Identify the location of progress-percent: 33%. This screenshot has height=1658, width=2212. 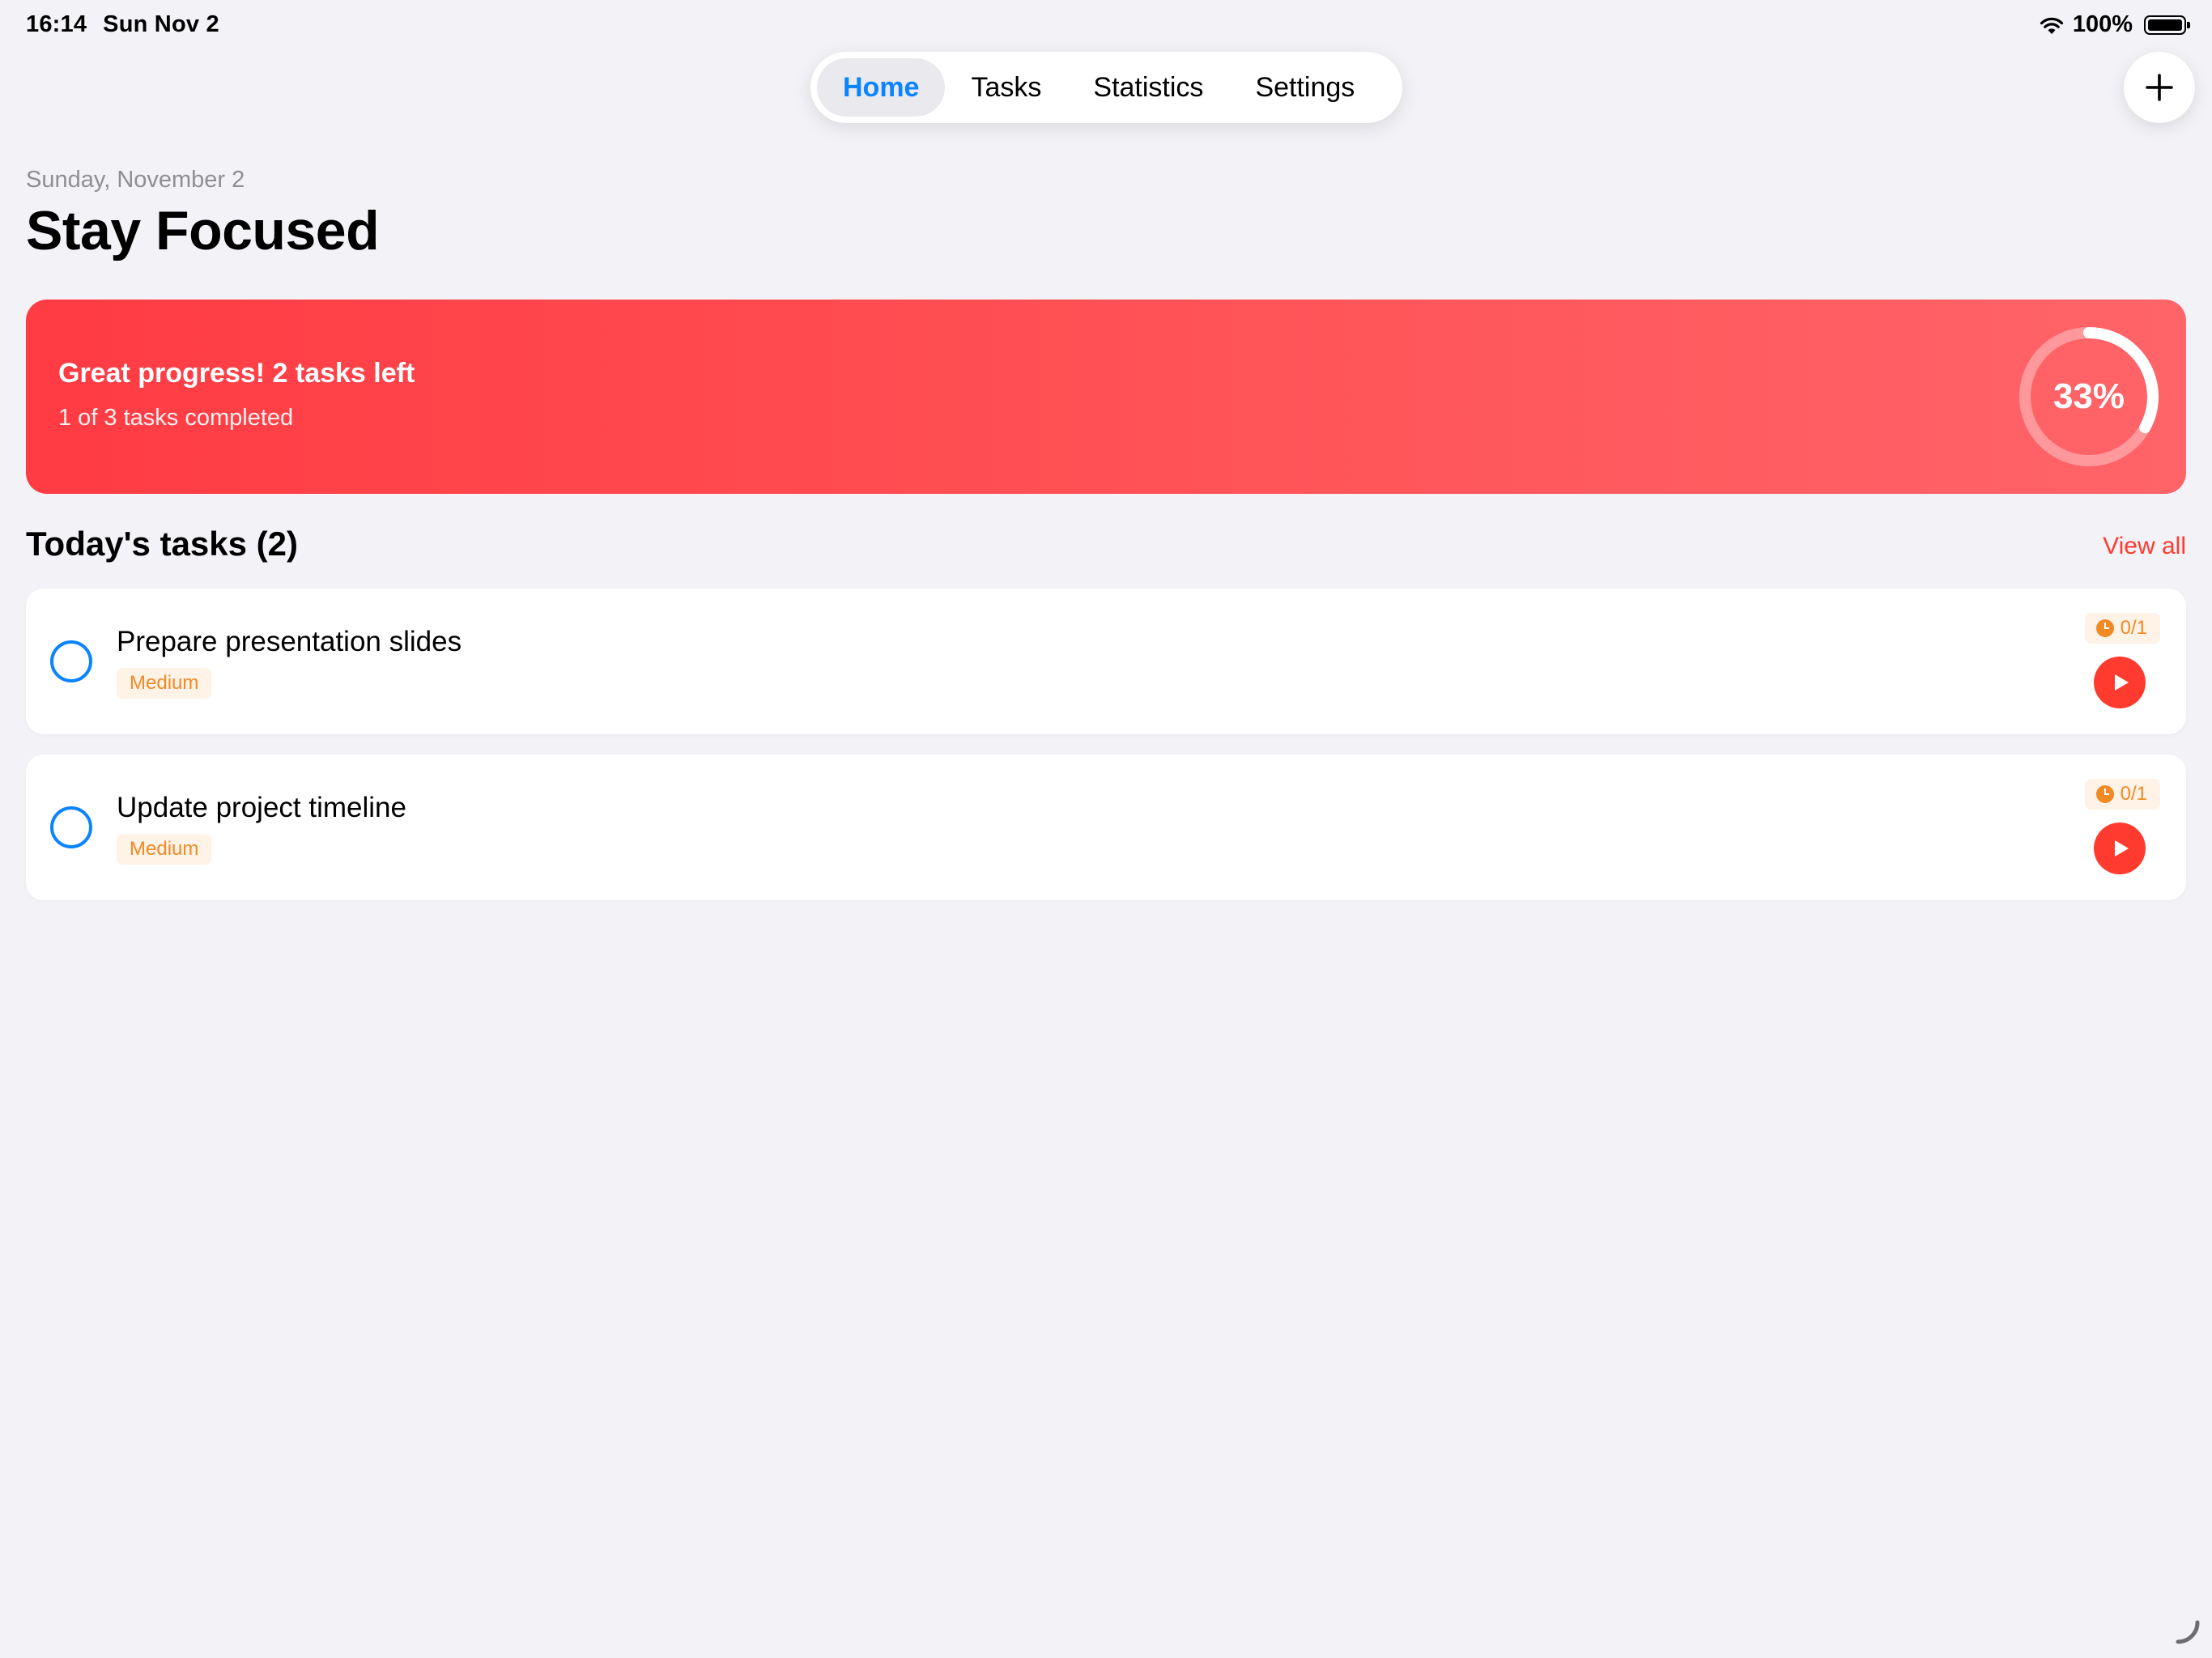
(2088, 396).